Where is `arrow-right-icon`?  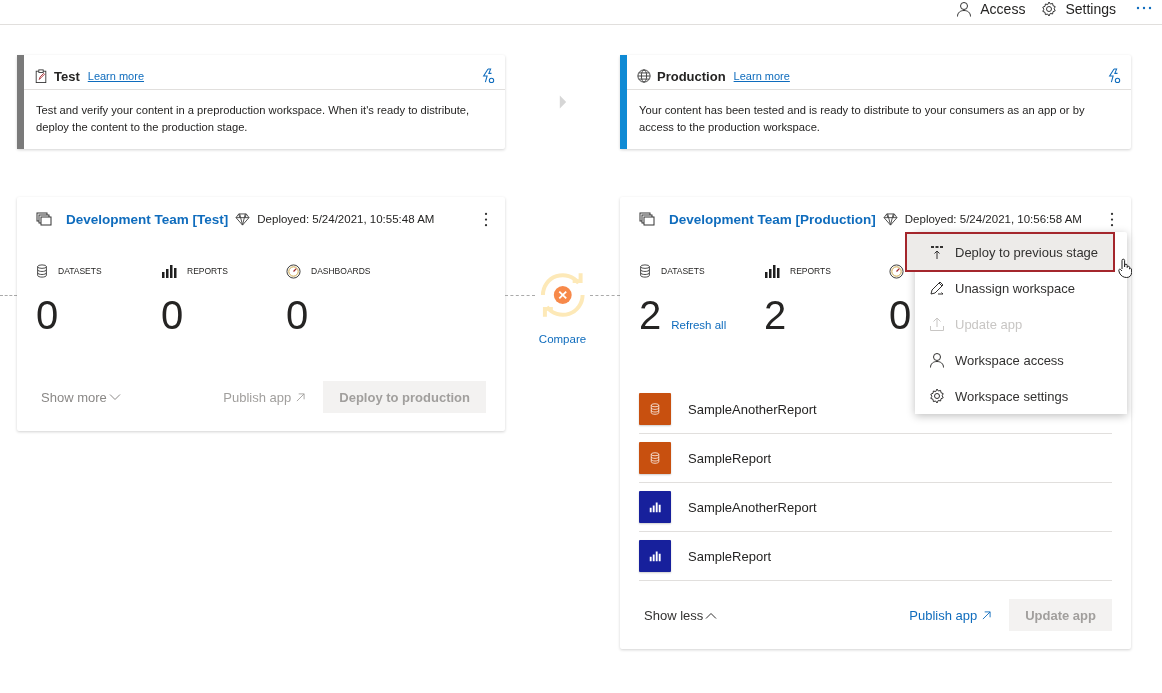
arrow-right-icon is located at coordinates (562, 102).